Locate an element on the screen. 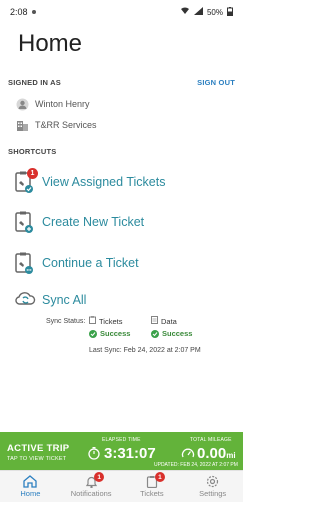  active-trip-title: ACTIVE TRIP is located at coordinates (38, 448).